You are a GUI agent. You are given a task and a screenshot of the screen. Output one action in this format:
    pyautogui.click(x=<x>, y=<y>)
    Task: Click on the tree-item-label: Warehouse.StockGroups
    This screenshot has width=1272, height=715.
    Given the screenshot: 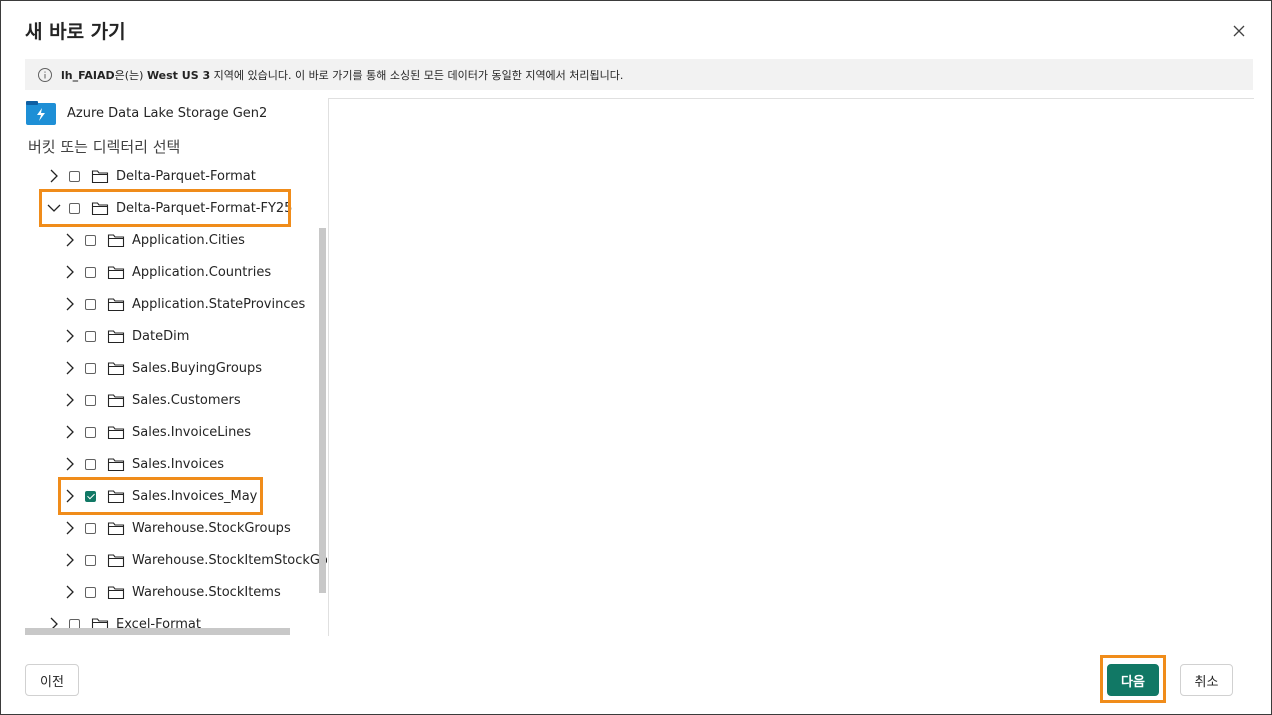 What is the action you would take?
    pyautogui.click(x=211, y=528)
    